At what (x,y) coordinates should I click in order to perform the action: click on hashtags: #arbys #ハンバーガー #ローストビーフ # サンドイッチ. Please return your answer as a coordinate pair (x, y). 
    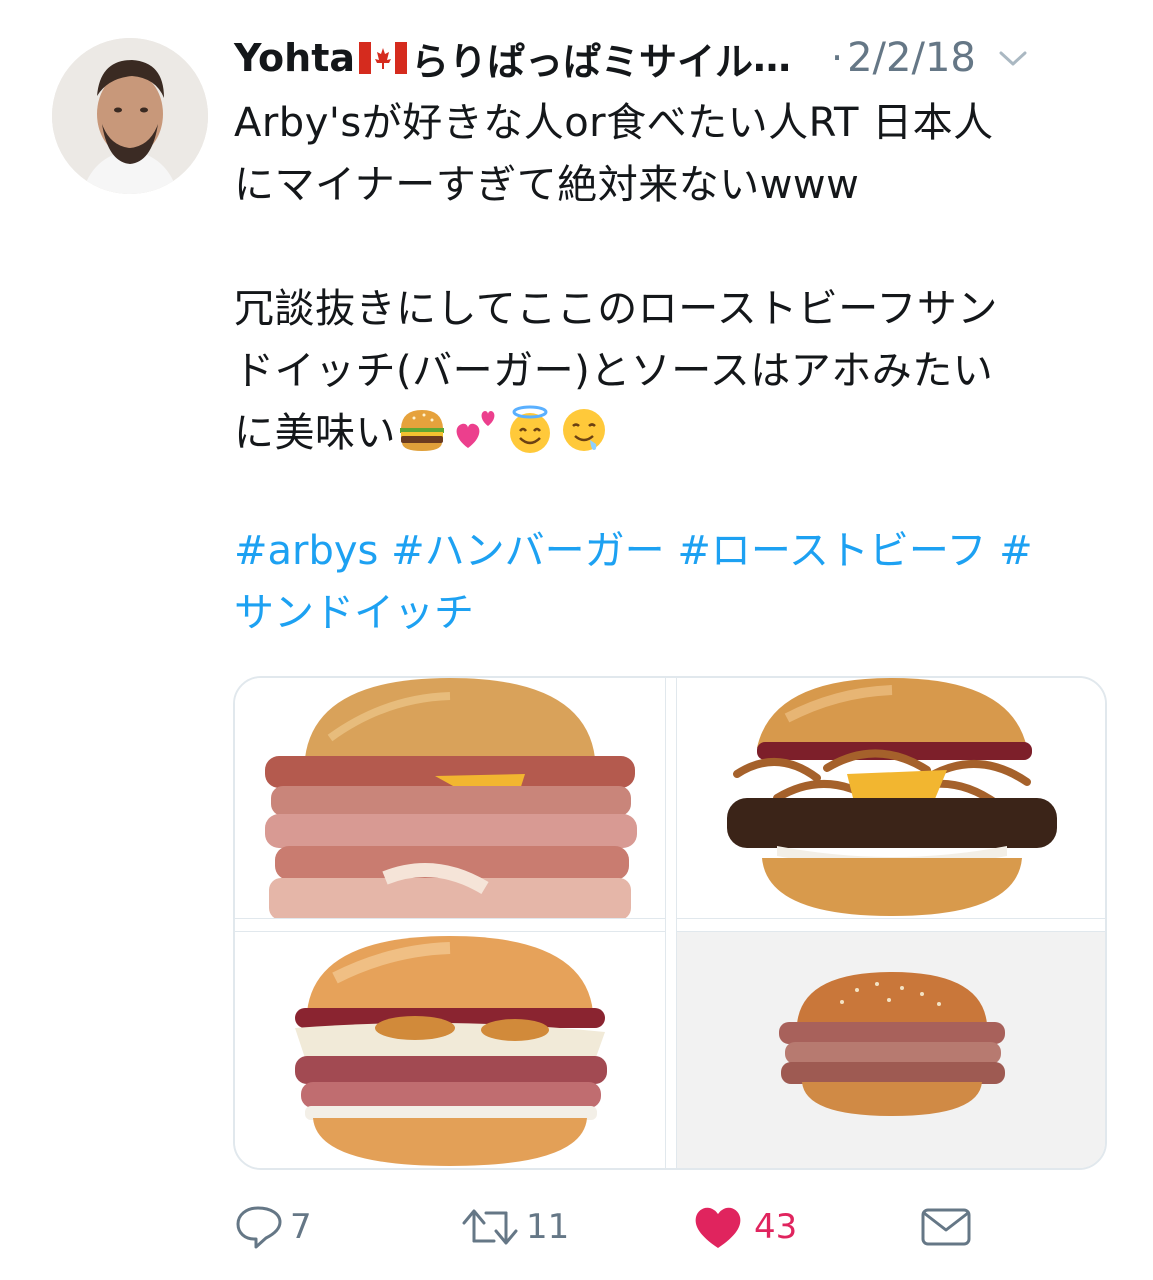
    Looking at the image, I should click on (674, 582).